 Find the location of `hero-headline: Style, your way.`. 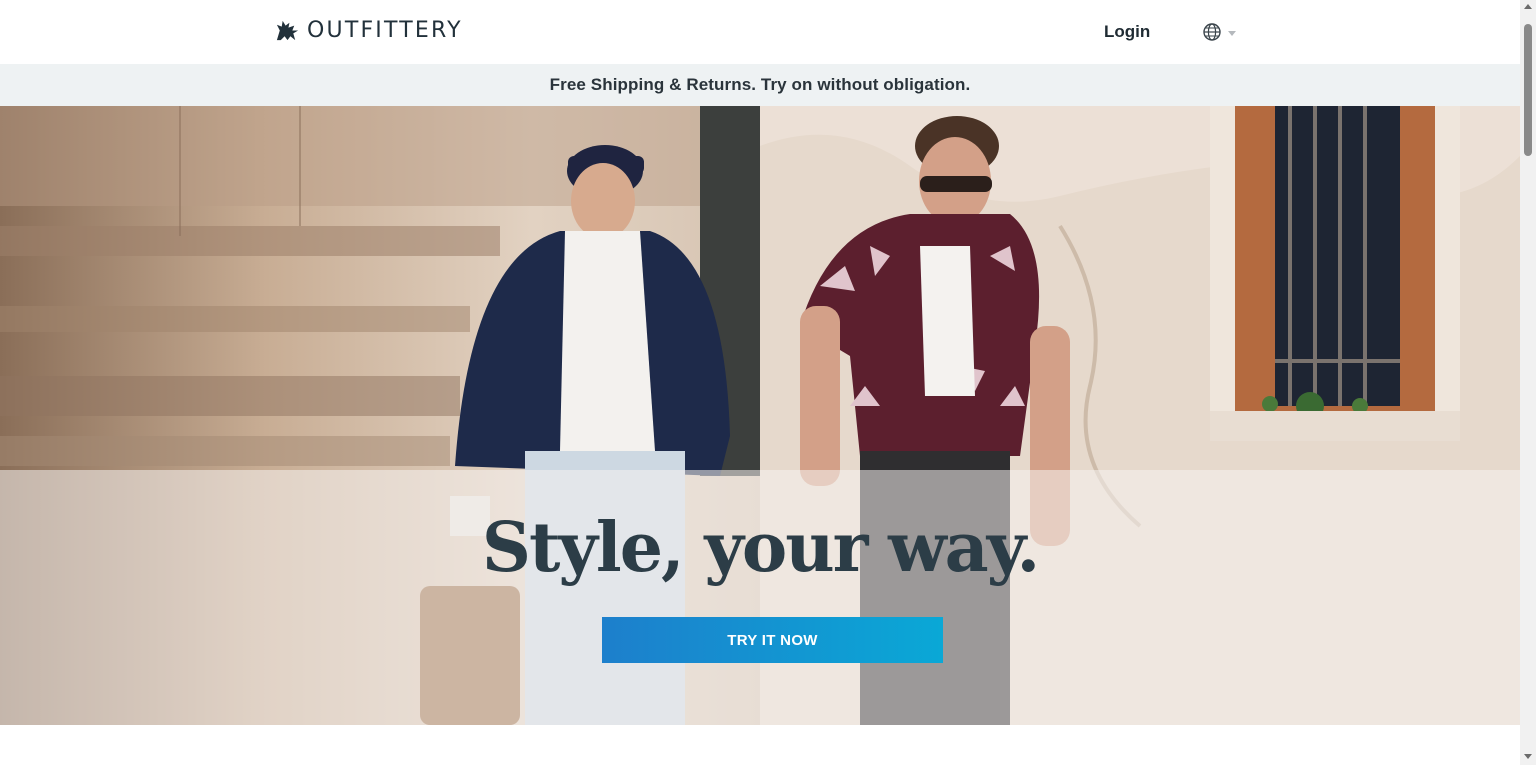

hero-headline: Style, your way. is located at coordinates (760, 548).